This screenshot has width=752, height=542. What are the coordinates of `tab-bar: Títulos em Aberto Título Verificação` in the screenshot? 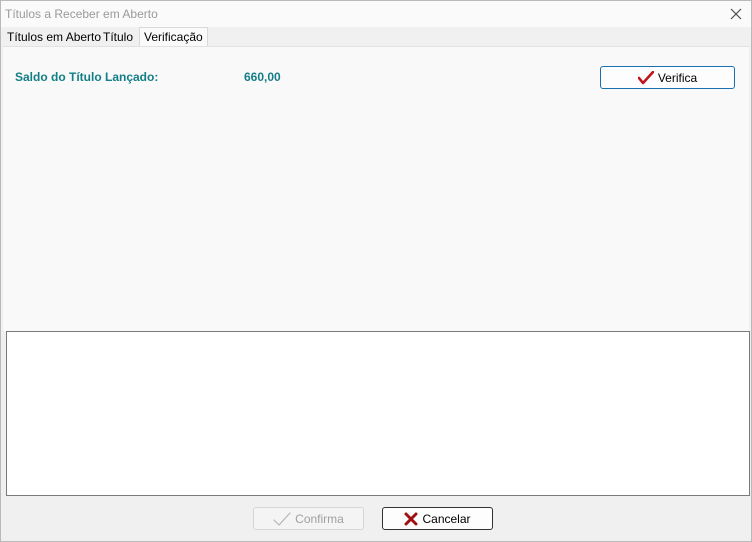 It's located at (376, 37).